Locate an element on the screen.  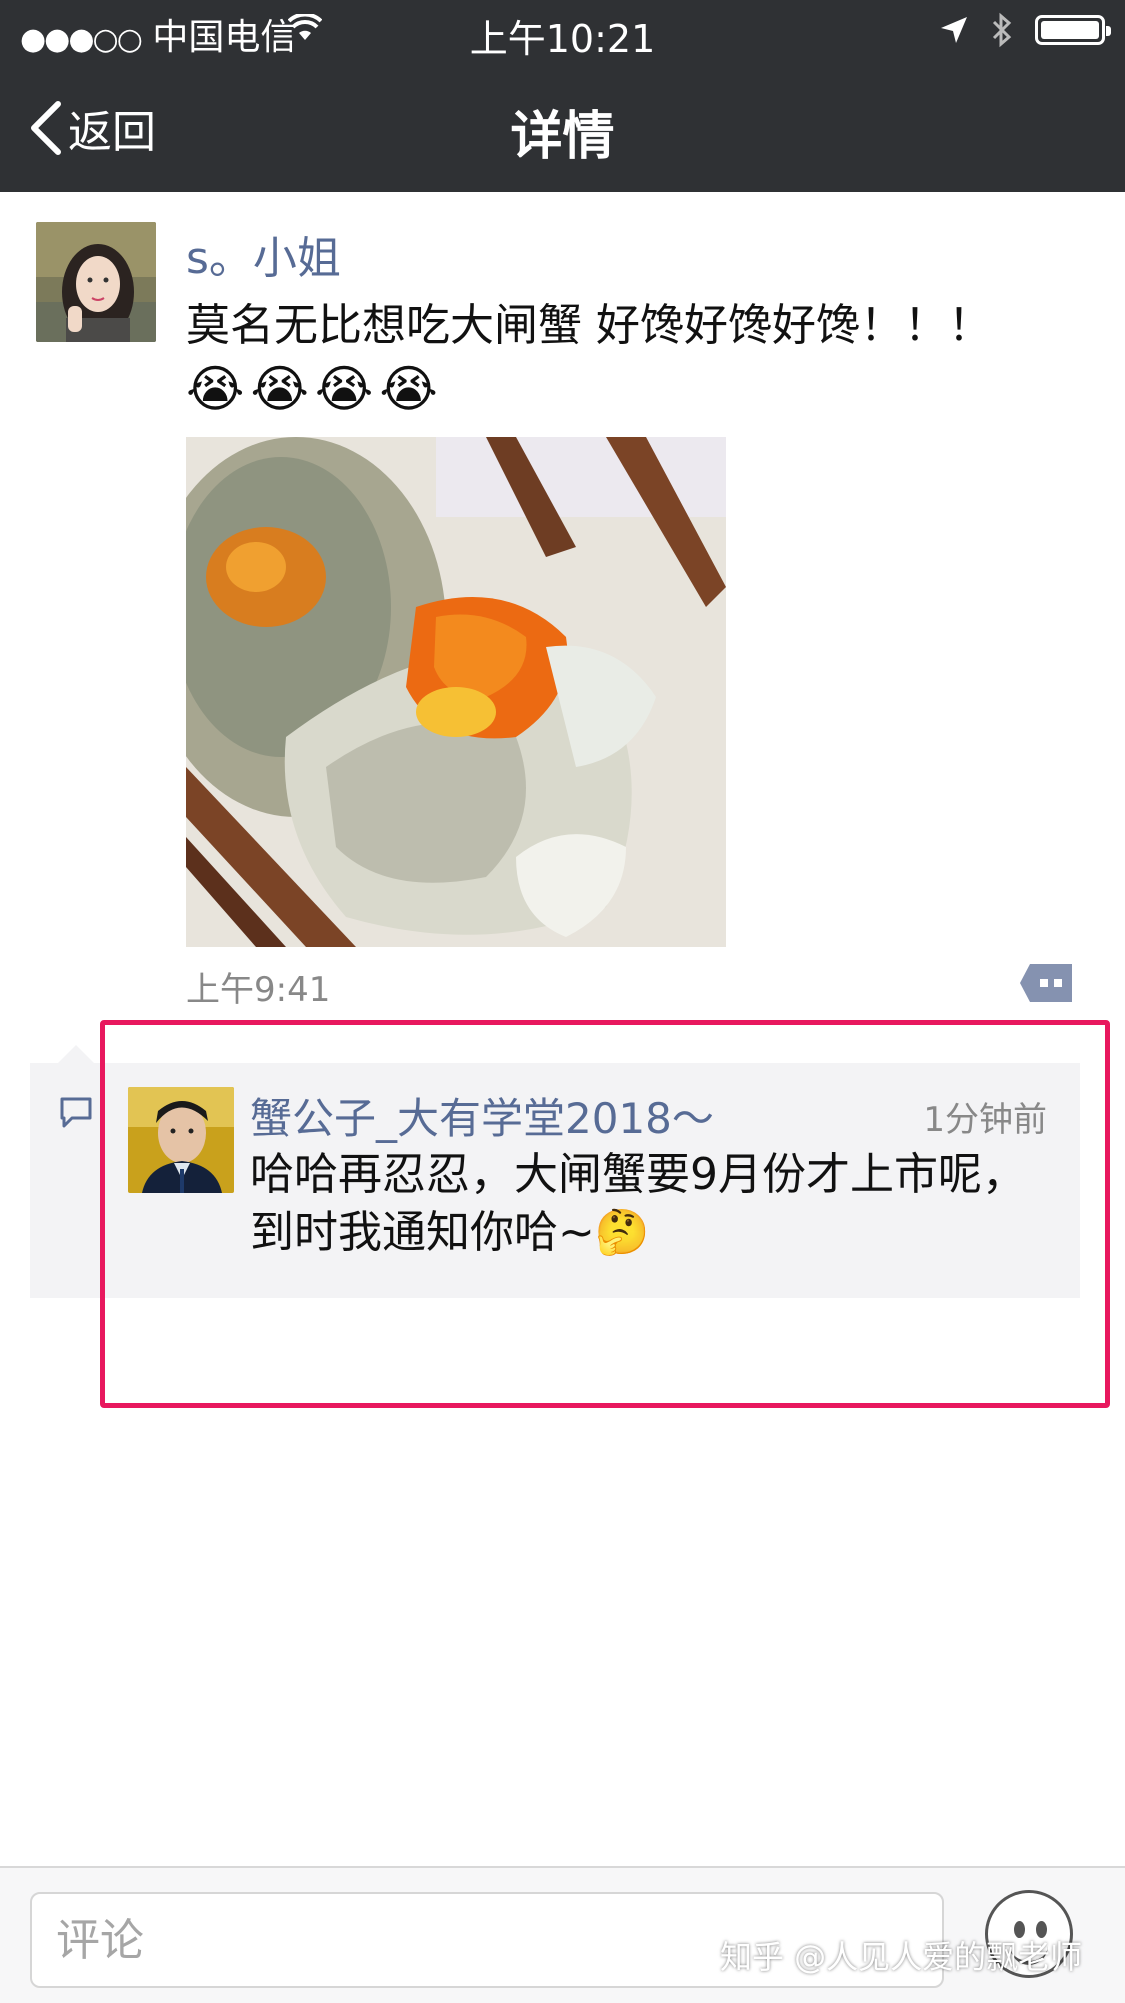
battery-icon is located at coordinates (1073, 30).